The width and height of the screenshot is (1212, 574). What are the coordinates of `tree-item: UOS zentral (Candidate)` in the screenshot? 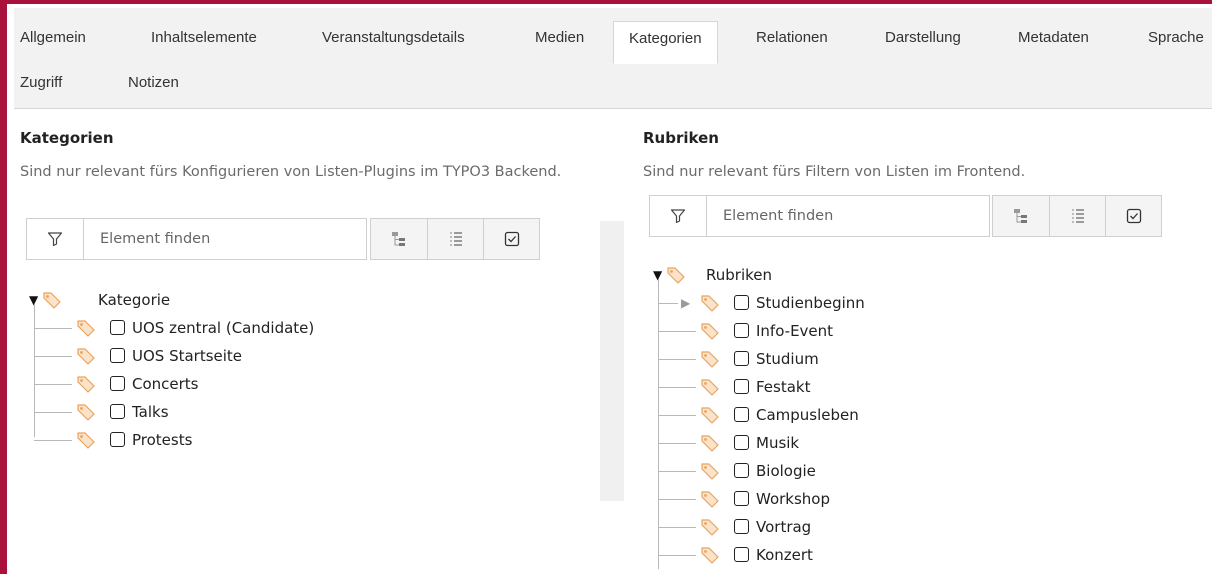 It's located at (189, 329).